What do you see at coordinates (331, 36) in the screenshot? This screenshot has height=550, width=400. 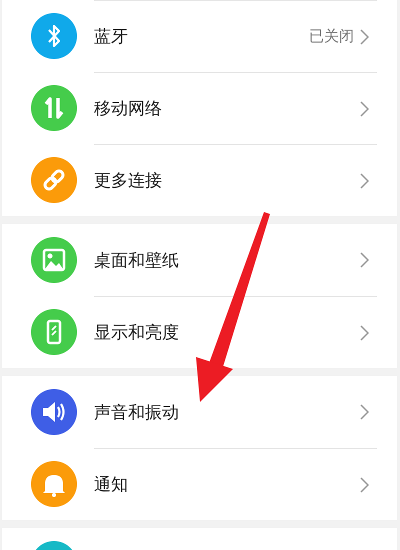 I see `status-text: 已关闭` at bounding box center [331, 36].